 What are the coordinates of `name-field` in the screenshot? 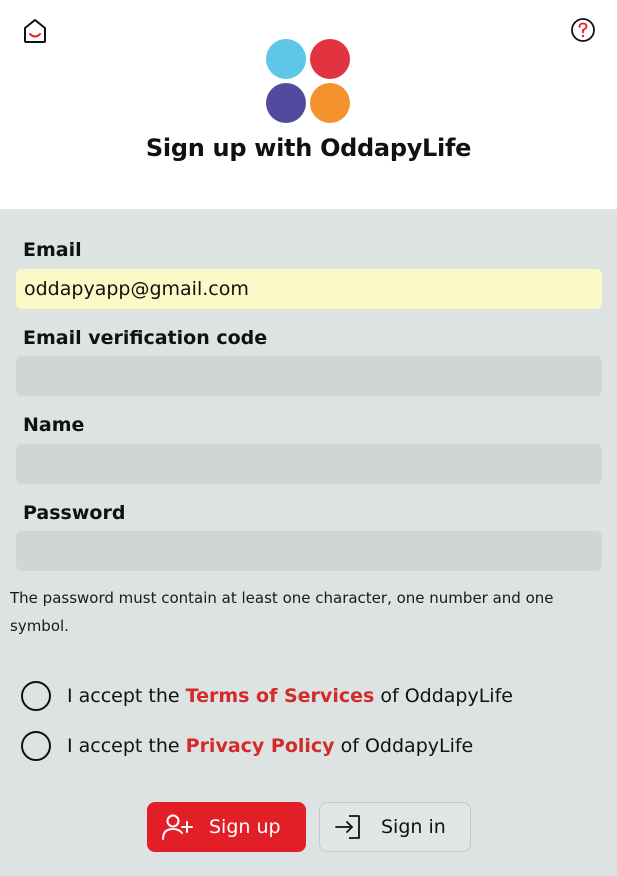 It's located at (309, 464).